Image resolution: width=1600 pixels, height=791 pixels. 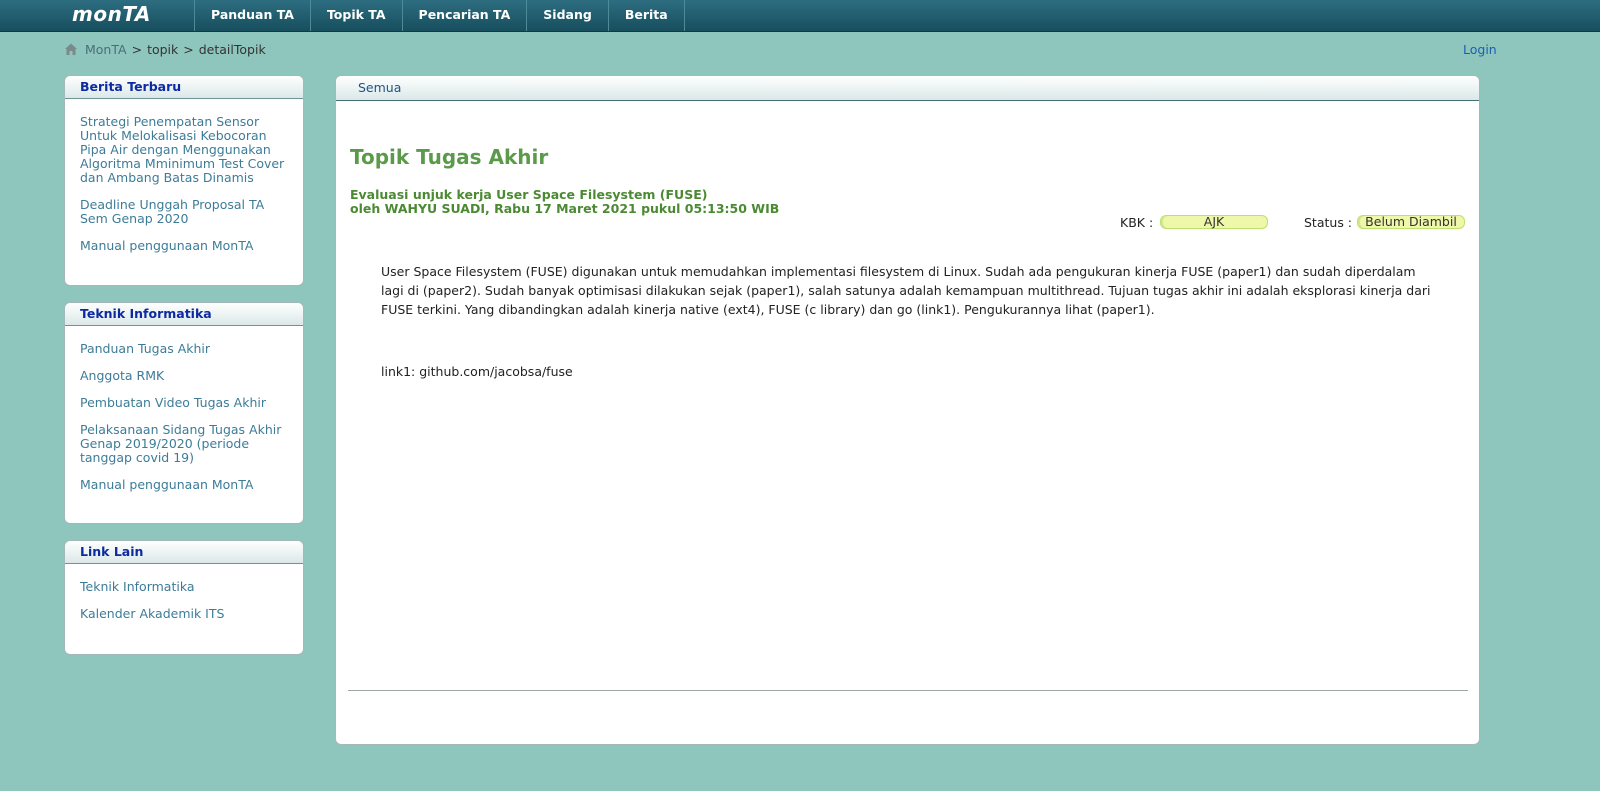 What do you see at coordinates (379, 87) in the screenshot?
I see `tab-semua: Semua` at bounding box center [379, 87].